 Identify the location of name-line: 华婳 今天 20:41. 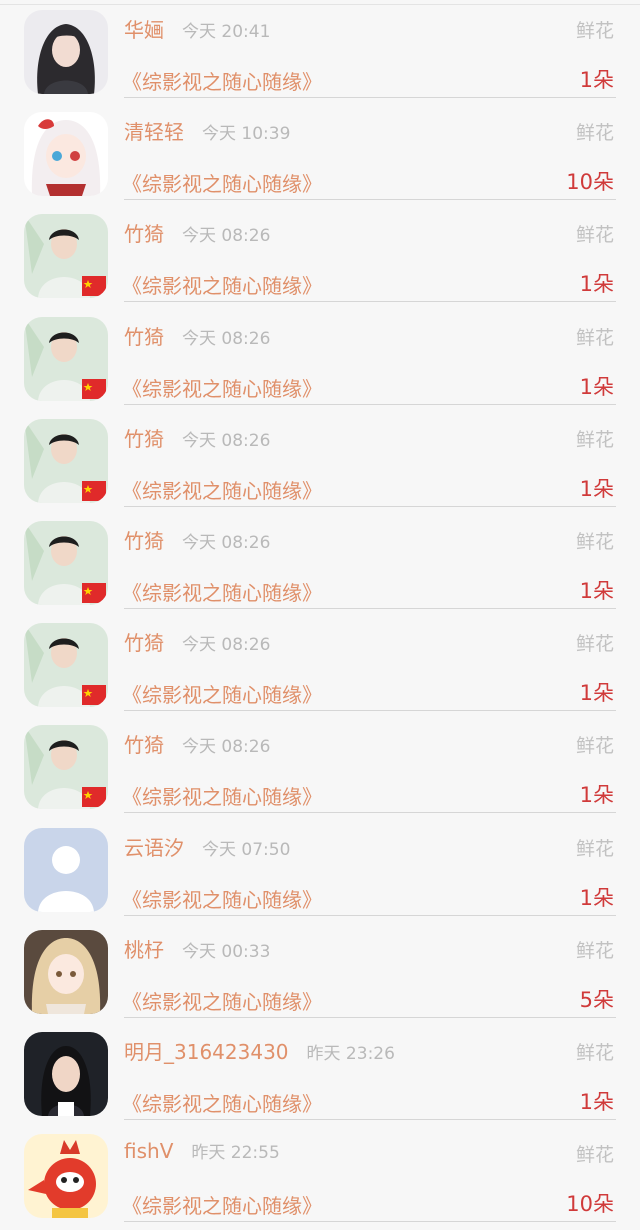
(197, 29).